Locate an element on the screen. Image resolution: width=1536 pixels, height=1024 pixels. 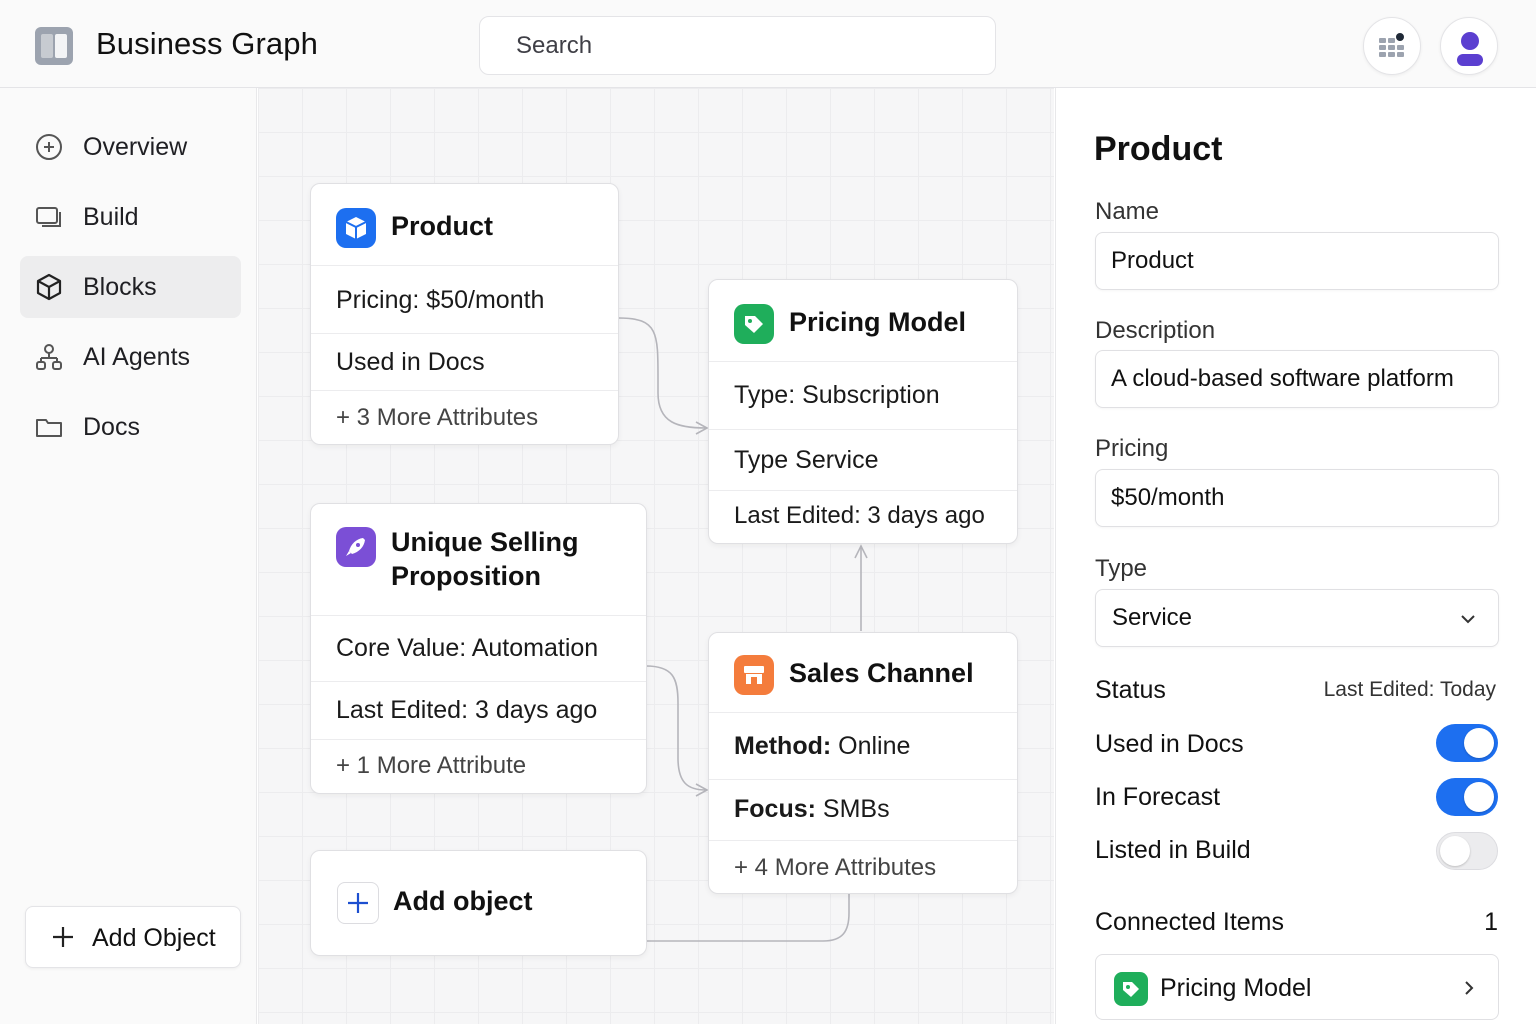
sidebar-item-label: AI Agents is located at coordinates (137, 356).